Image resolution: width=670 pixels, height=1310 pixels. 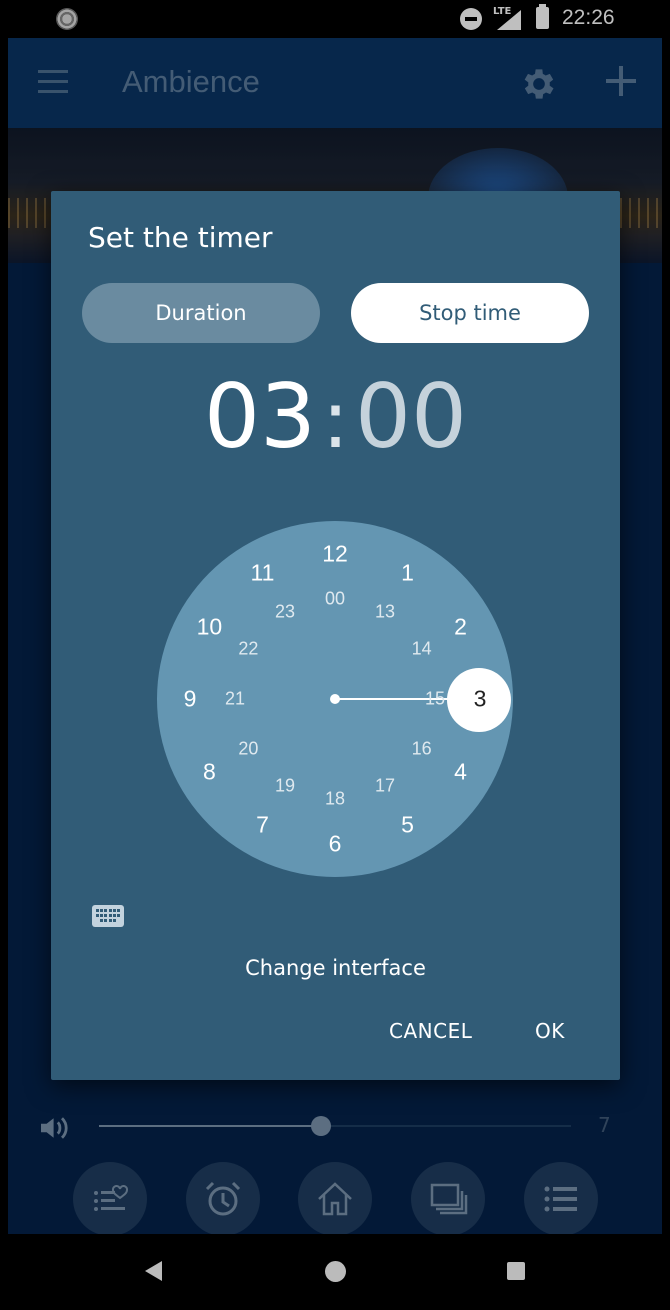 What do you see at coordinates (335, 554) in the screenshot?
I see `clock-number-12: 12` at bounding box center [335, 554].